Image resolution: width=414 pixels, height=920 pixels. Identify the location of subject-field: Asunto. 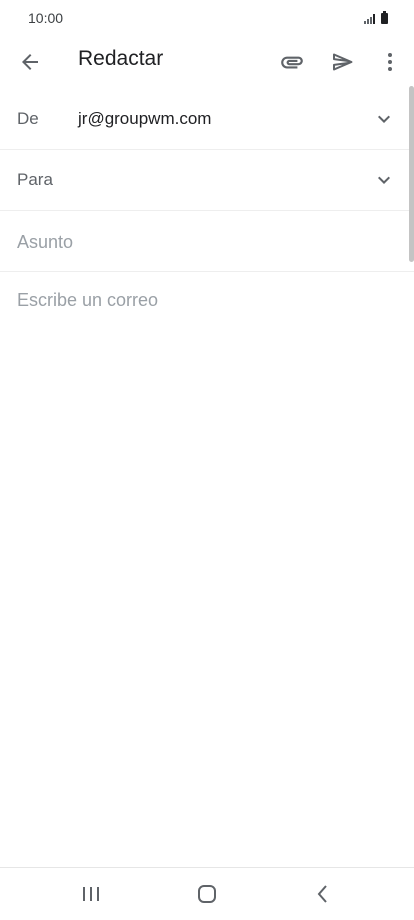
(207, 241).